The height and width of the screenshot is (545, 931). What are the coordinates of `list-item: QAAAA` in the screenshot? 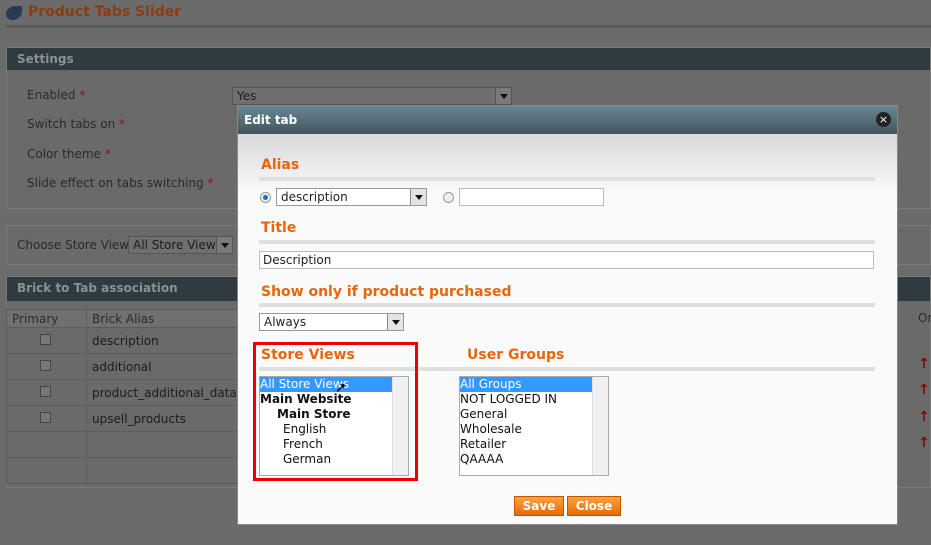 It's located at (534, 459).